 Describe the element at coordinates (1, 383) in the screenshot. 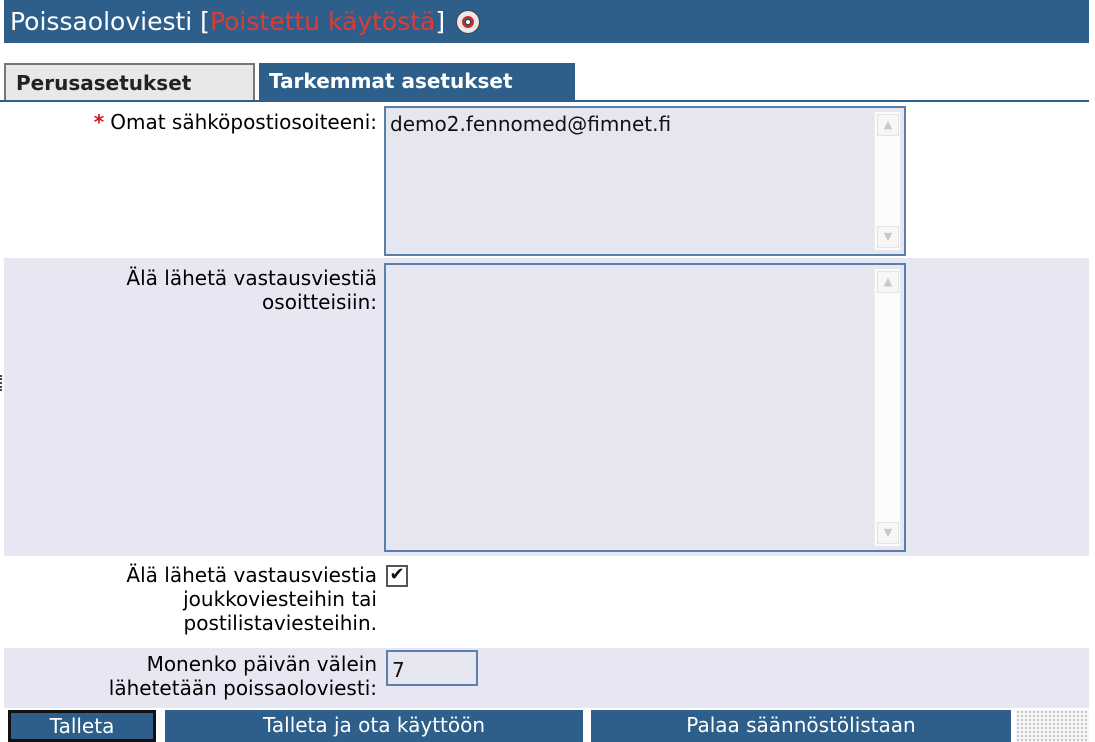

I see `resize-handle` at that location.